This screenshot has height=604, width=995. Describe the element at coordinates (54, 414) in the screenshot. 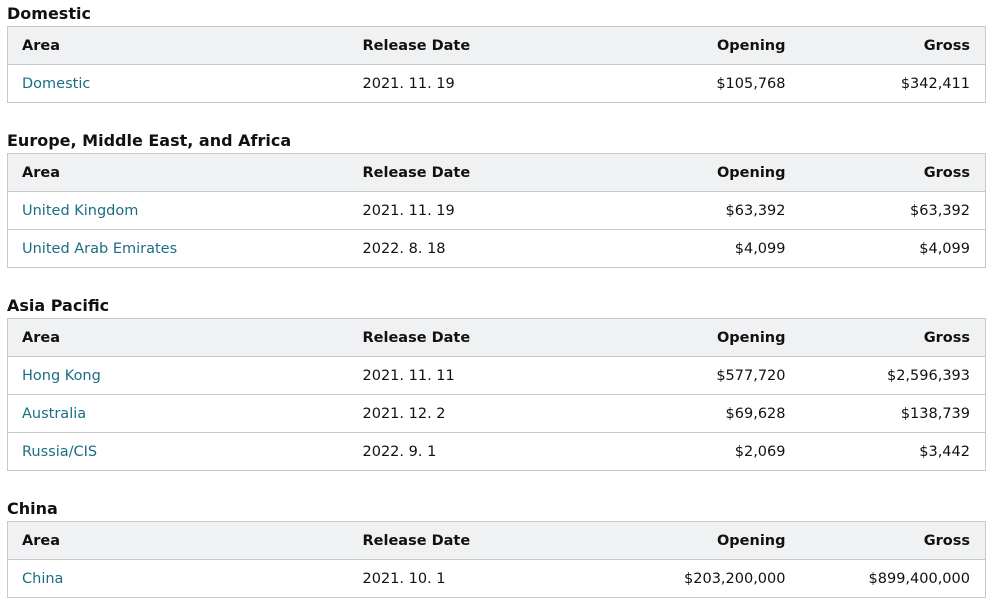

I see `area-link: Australia` at that location.